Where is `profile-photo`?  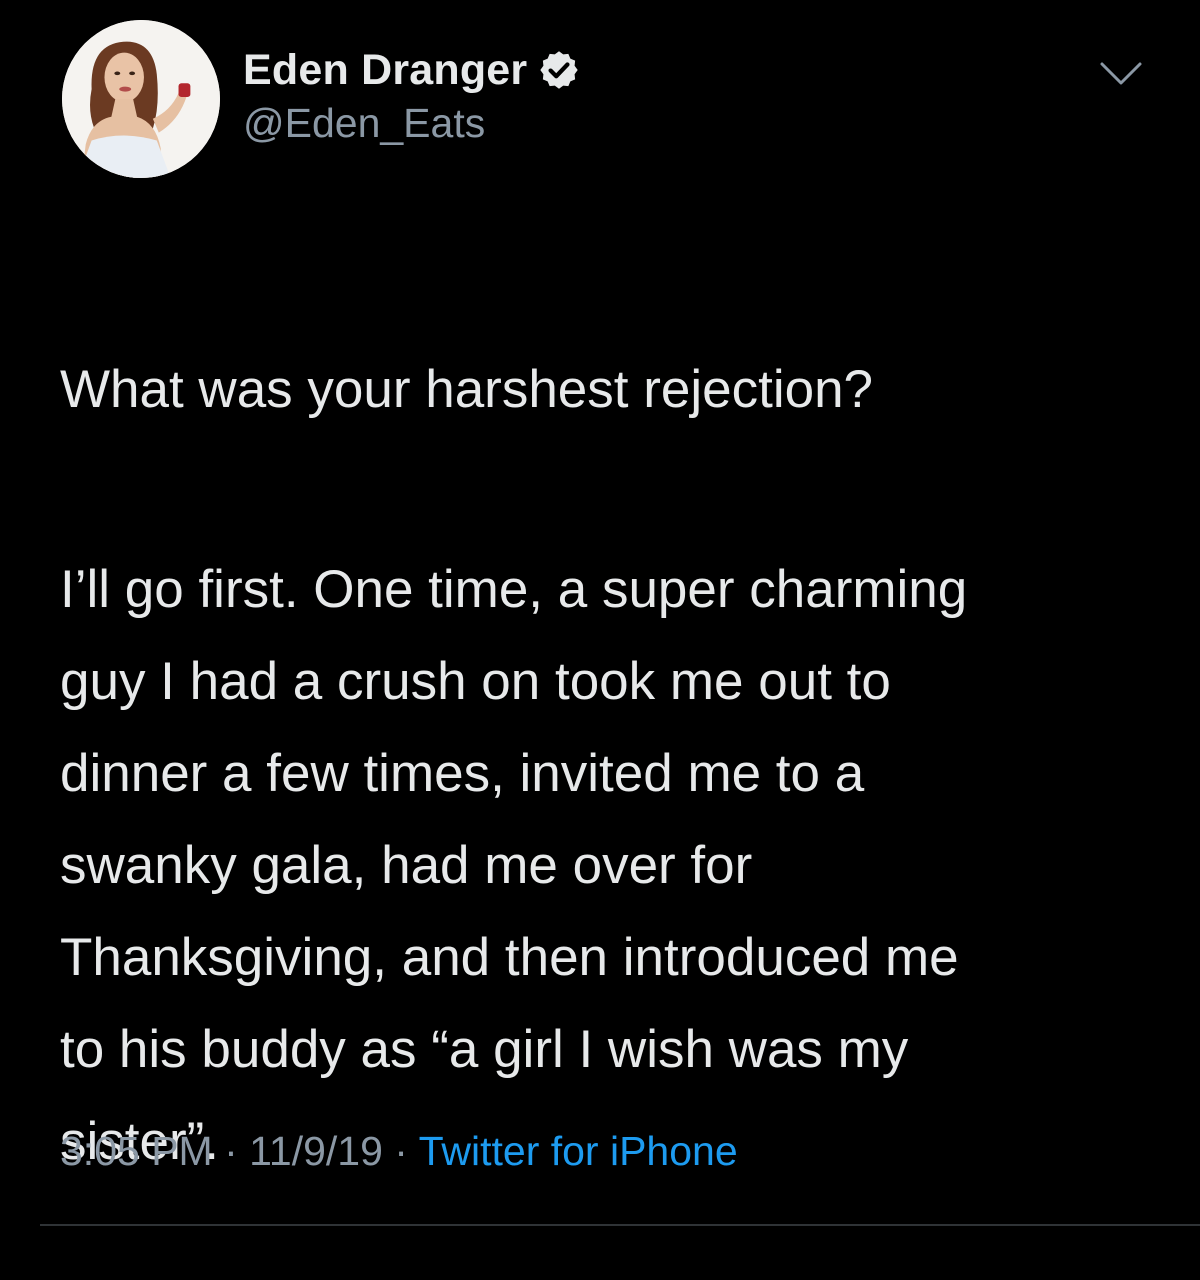 profile-photo is located at coordinates (141, 99).